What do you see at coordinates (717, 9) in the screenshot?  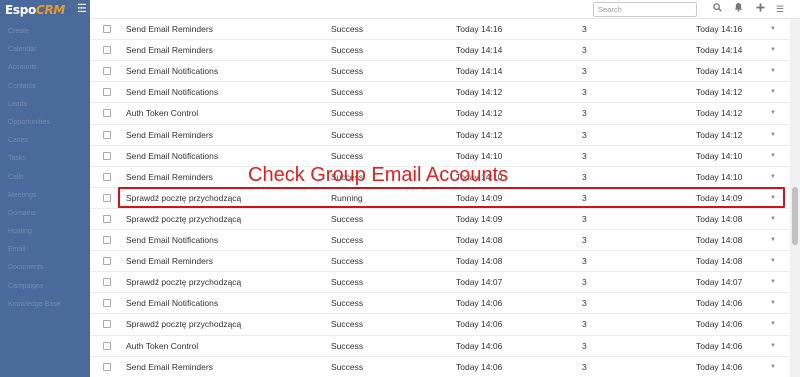 I see `search-icon` at bounding box center [717, 9].